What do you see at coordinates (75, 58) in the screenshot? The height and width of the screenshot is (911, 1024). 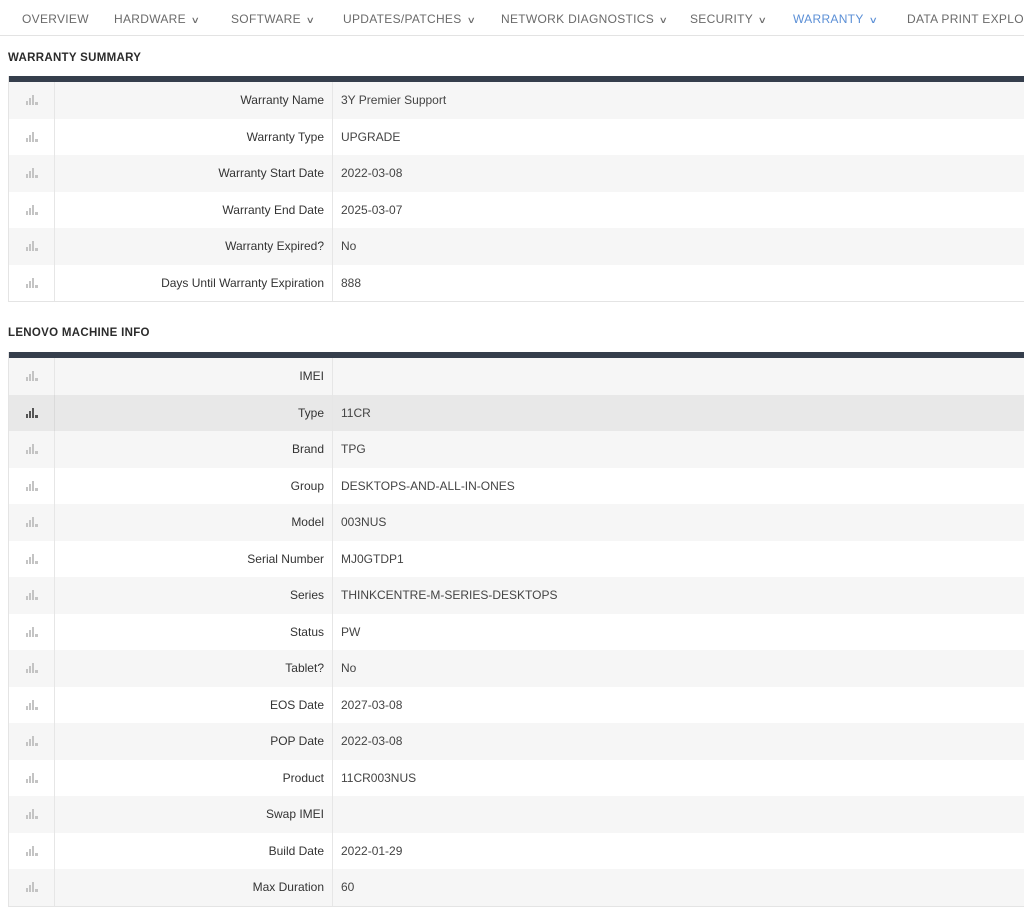 I see `warranty-summary-title: Warranty Summary` at bounding box center [75, 58].